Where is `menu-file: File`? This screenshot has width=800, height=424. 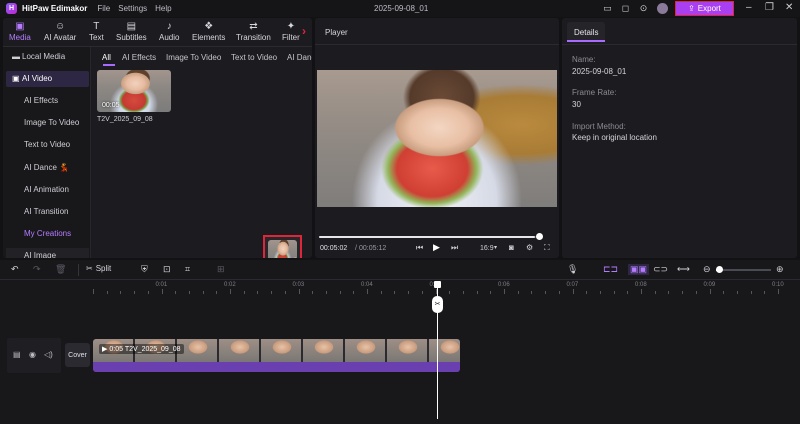 menu-file: File is located at coordinates (103, 8).